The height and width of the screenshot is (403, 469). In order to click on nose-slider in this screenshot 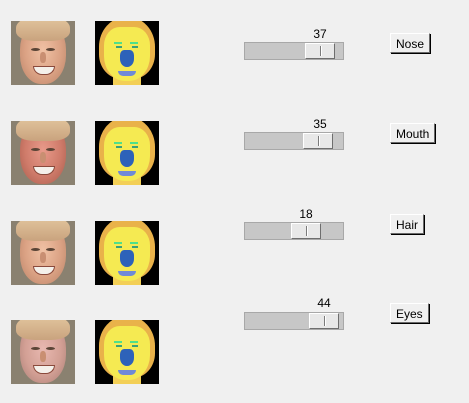, I will do `click(294, 51)`.